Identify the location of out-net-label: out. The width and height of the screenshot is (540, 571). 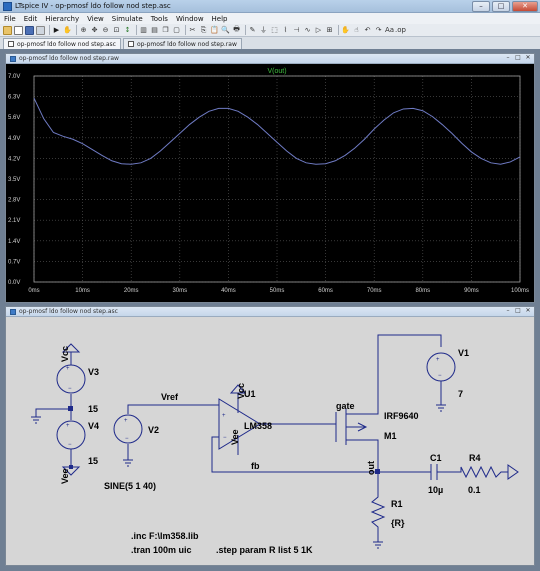
(371, 468).